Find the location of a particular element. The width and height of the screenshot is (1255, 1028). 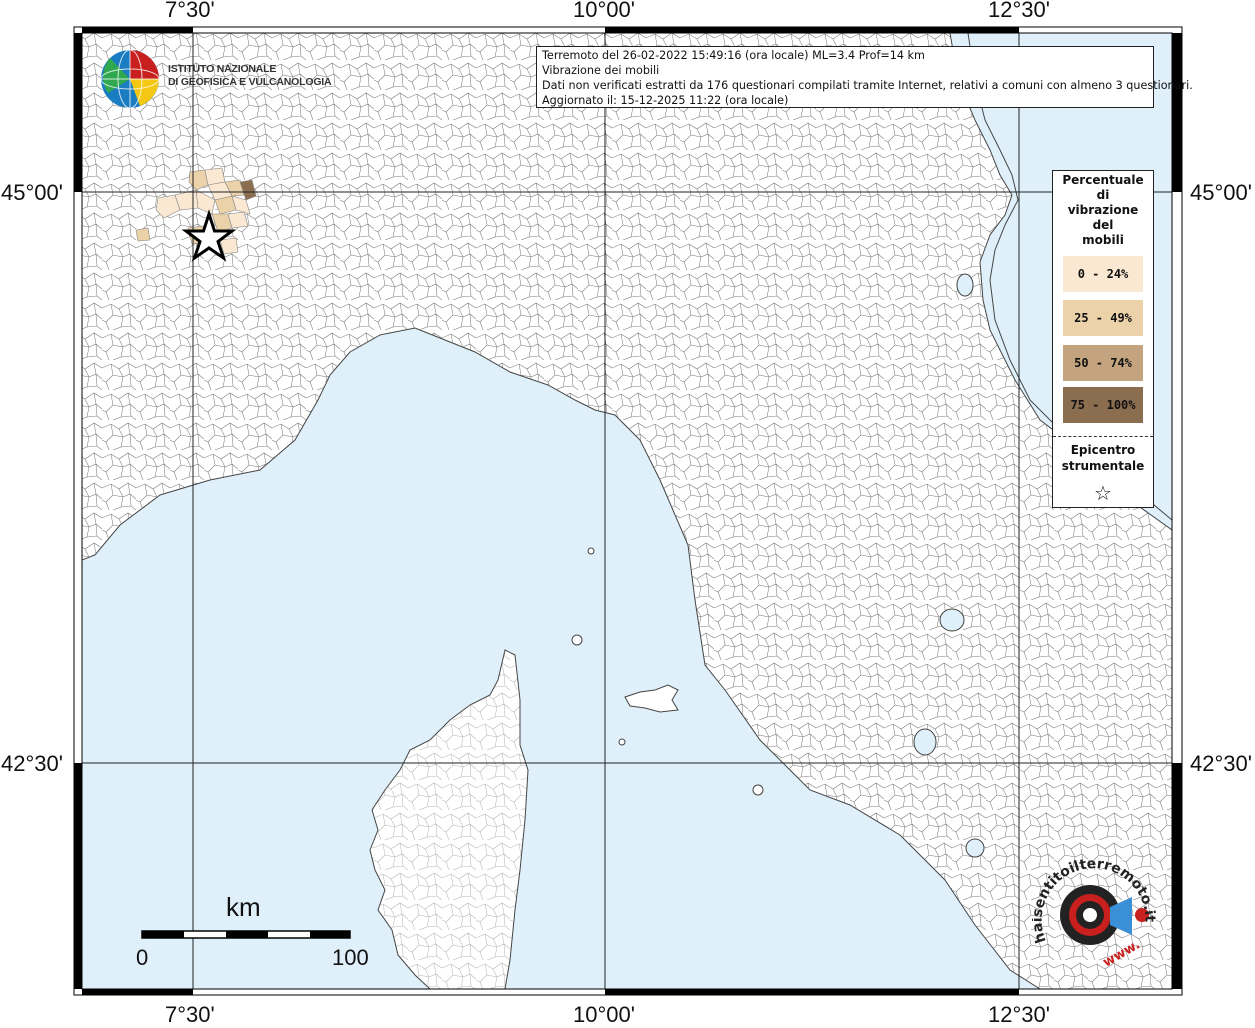

legend-divider is located at coordinates (1103, 436).